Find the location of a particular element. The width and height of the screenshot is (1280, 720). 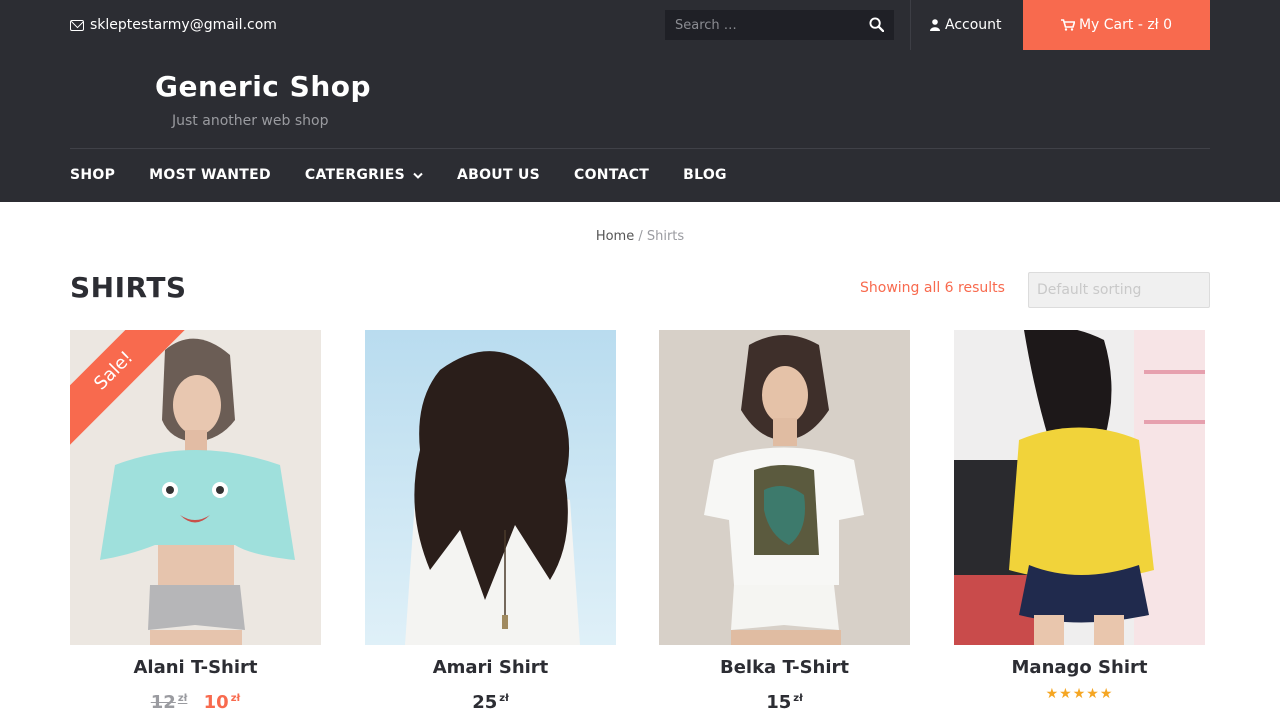

breadcrumb: Home / Shirts is located at coordinates (640, 236).